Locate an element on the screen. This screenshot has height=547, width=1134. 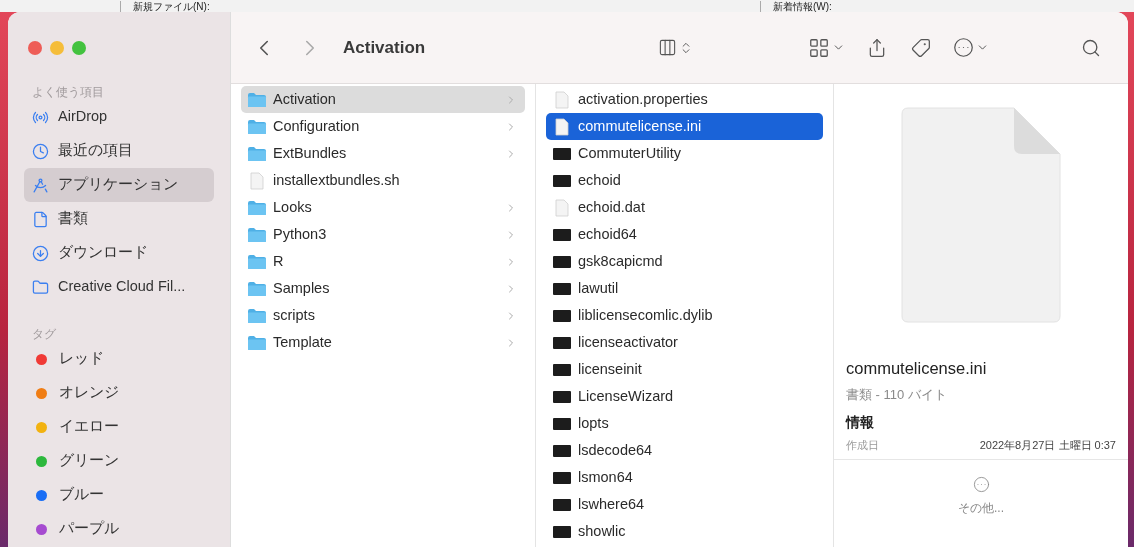
sidebar-item: イエロー is located at coordinates (119, 427).